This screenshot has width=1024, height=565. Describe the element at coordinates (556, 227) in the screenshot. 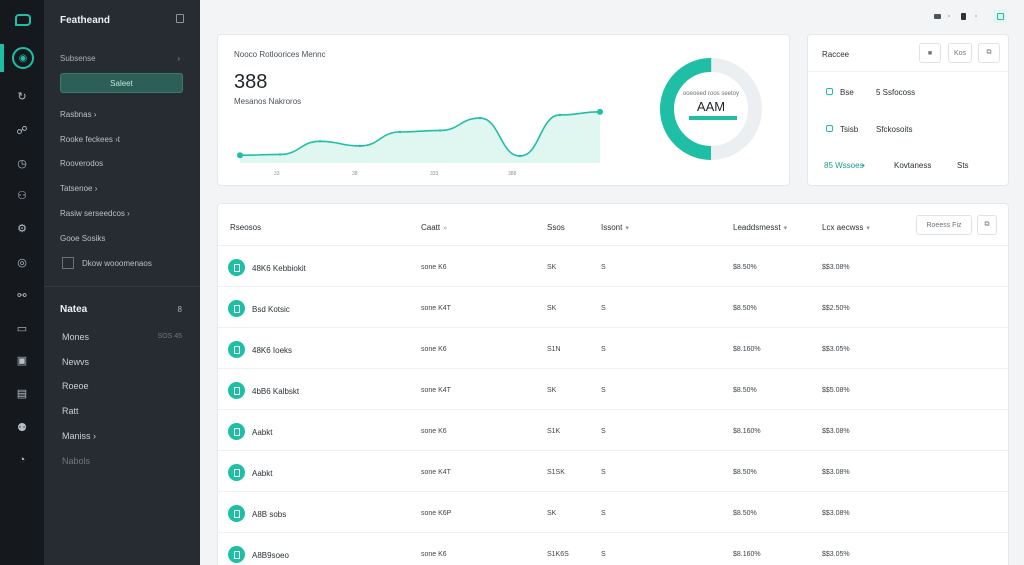

I see `column-header: Ssos` at that location.